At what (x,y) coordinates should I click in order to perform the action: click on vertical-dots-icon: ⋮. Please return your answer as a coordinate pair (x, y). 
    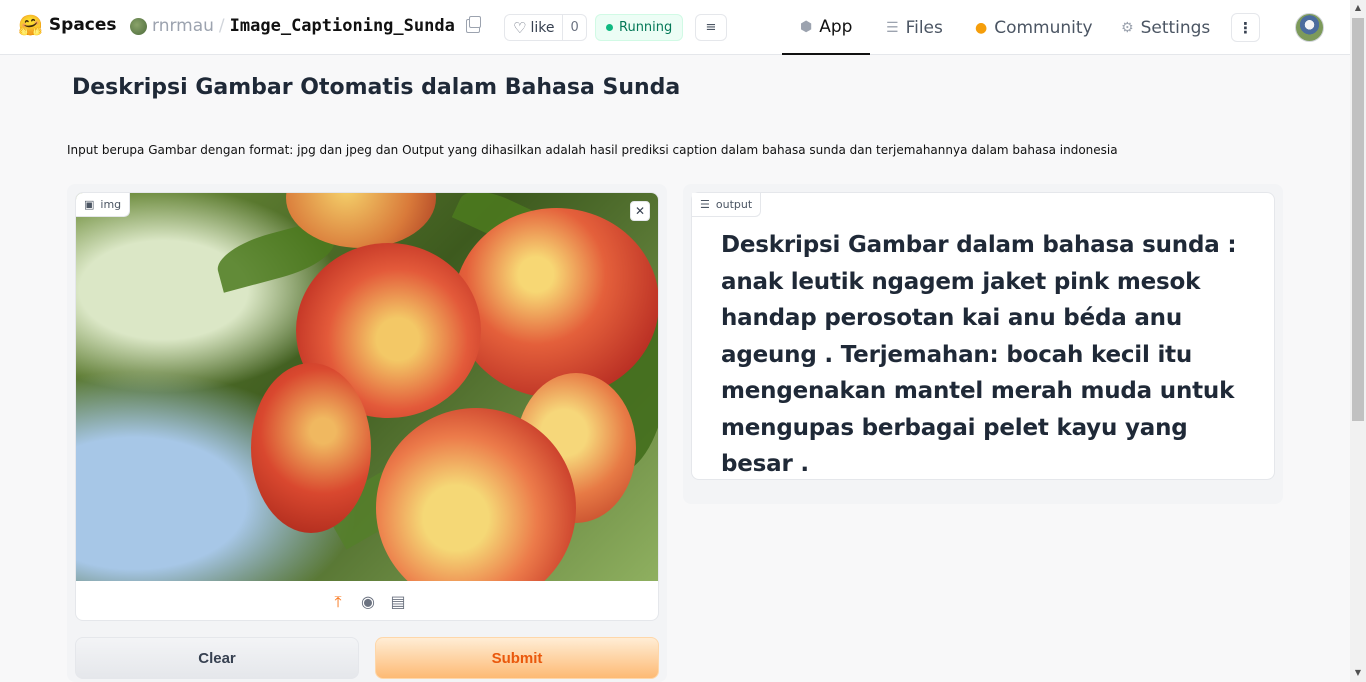
    Looking at the image, I should click on (1245, 27).